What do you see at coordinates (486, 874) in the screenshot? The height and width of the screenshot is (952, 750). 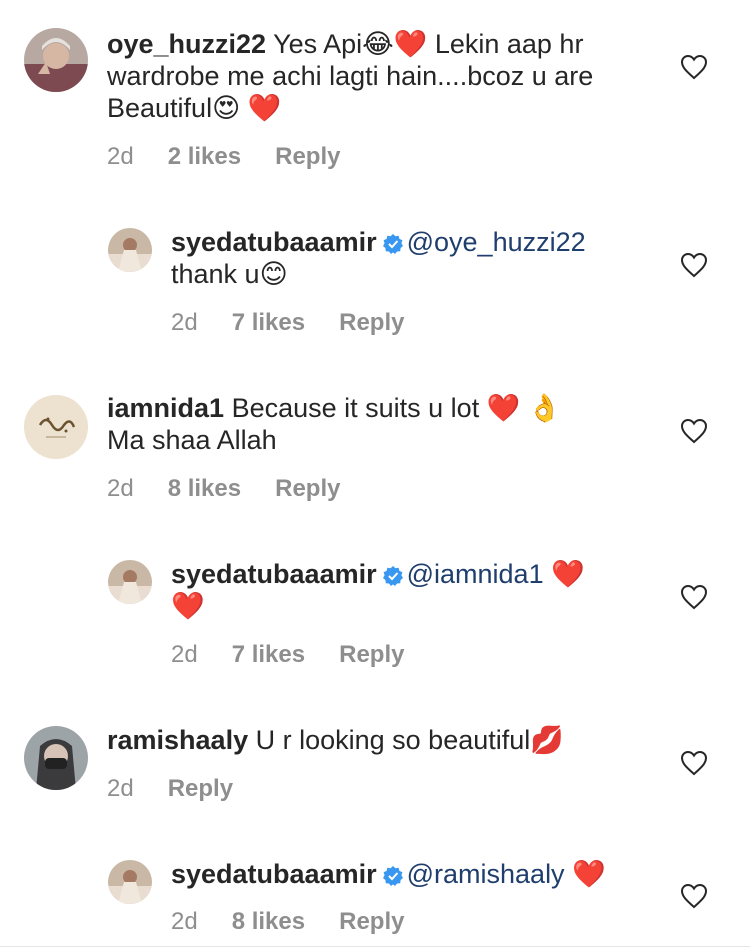 I see `mention-link: @ramishaaly` at bounding box center [486, 874].